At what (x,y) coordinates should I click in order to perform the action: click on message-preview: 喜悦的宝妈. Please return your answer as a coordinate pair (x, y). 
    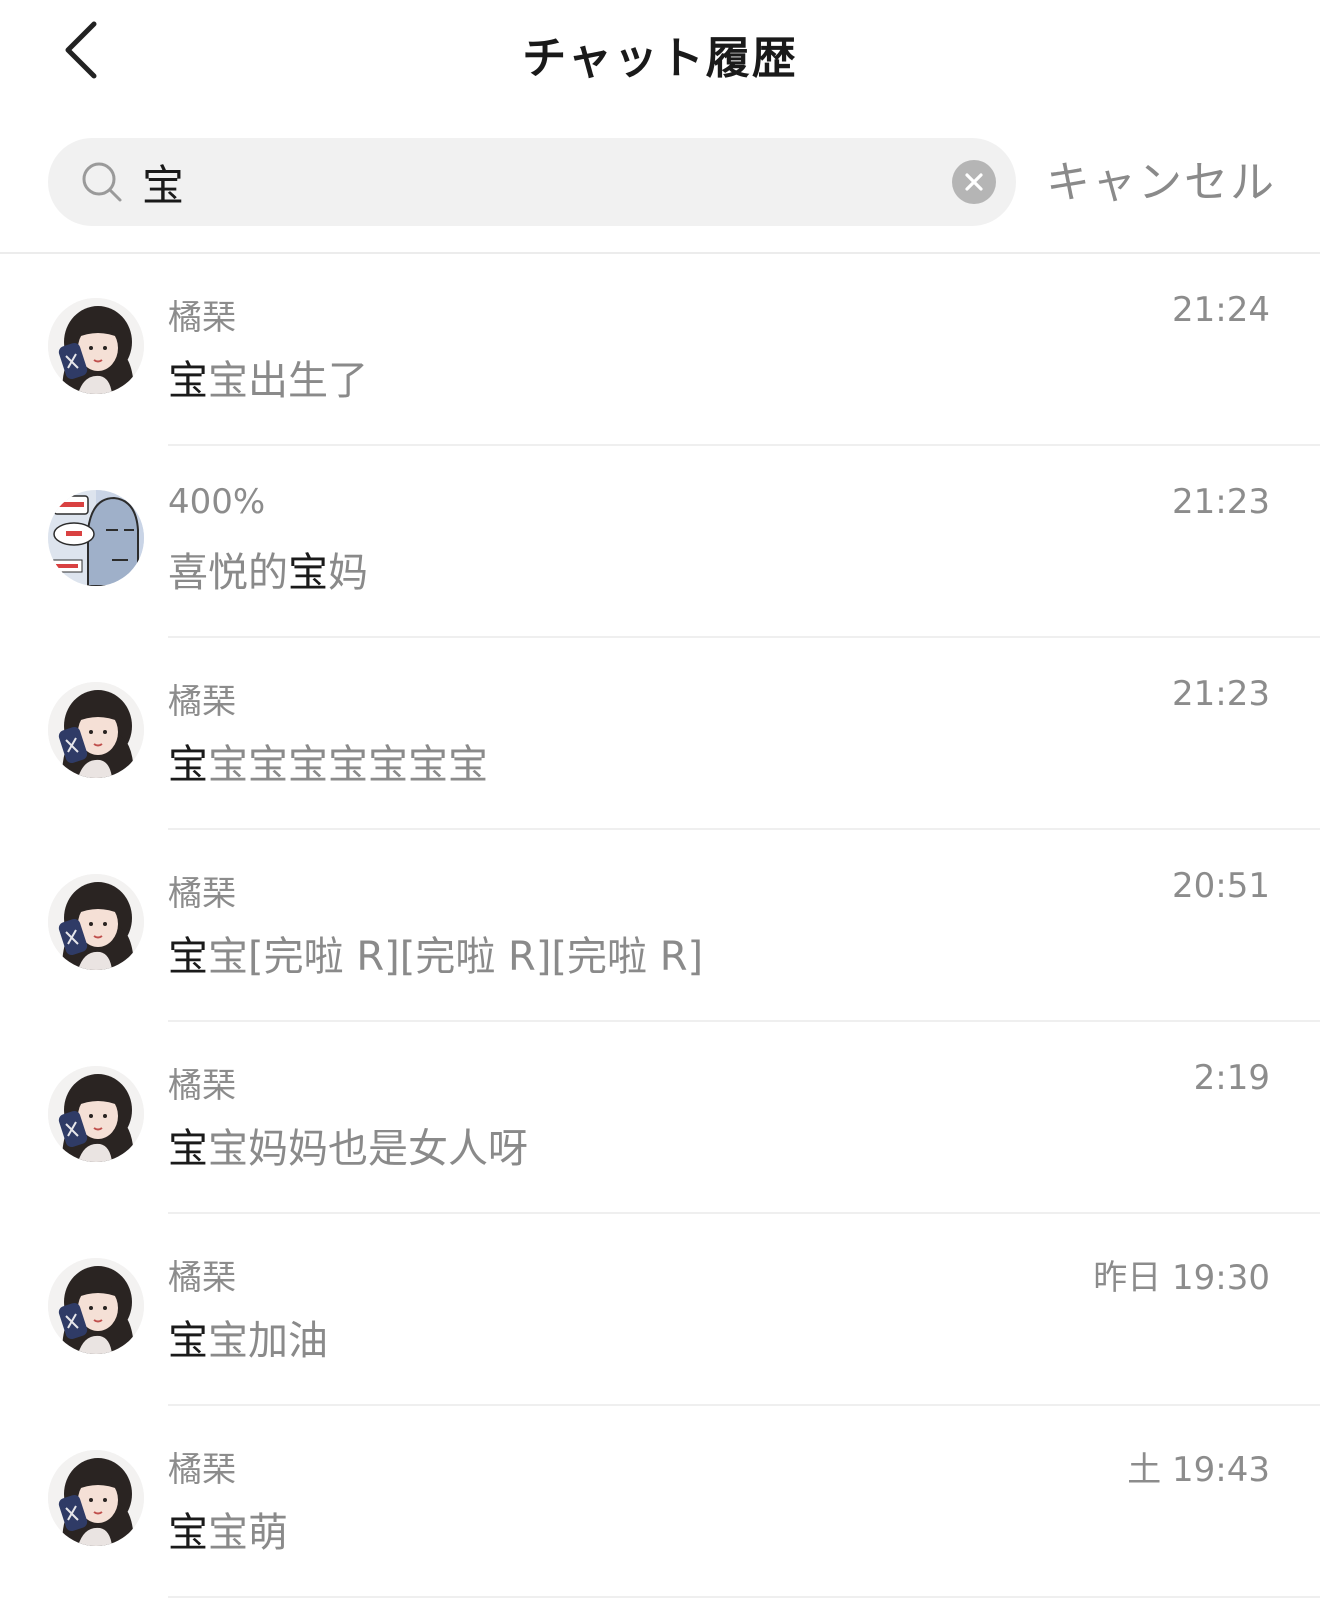
    Looking at the image, I should click on (268, 569).